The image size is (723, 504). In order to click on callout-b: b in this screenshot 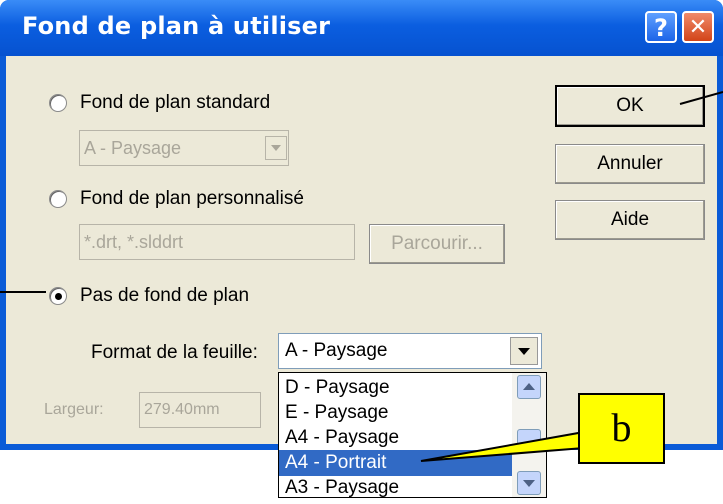, I will do `click(621, 428)`.